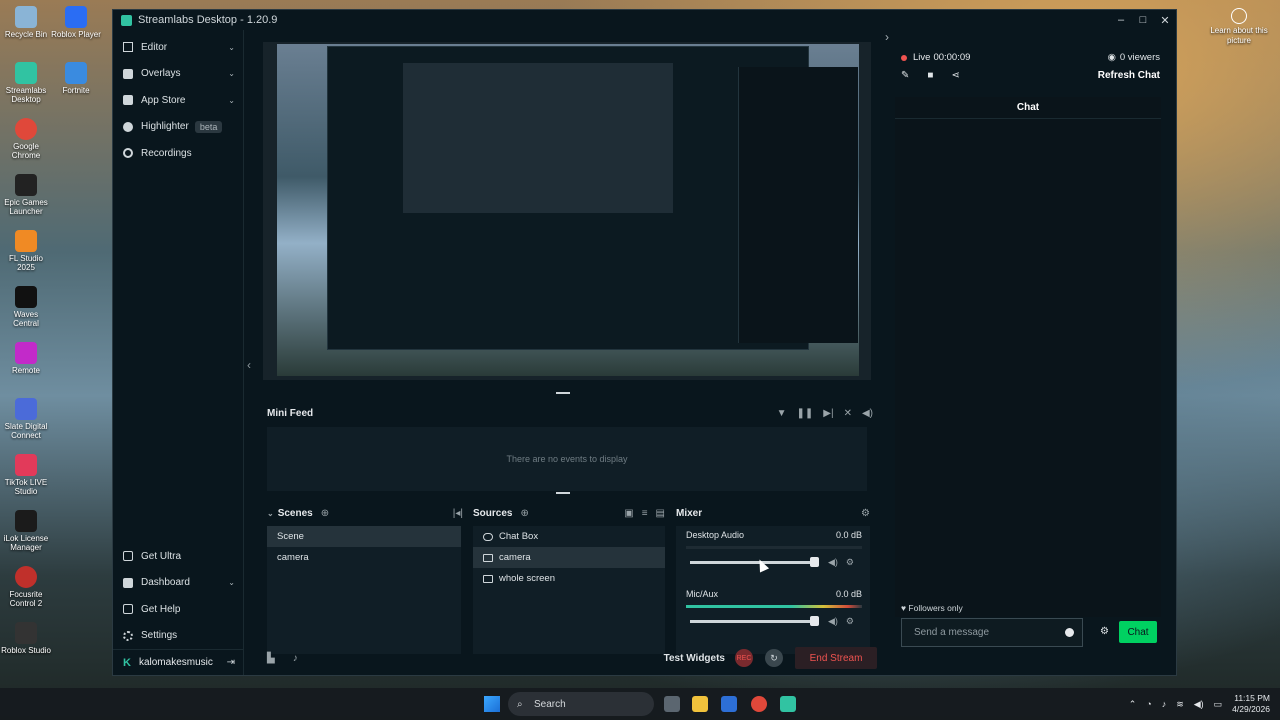  I want to click on sidebar-item-editor: Editor ⌄, so click(178, 47).